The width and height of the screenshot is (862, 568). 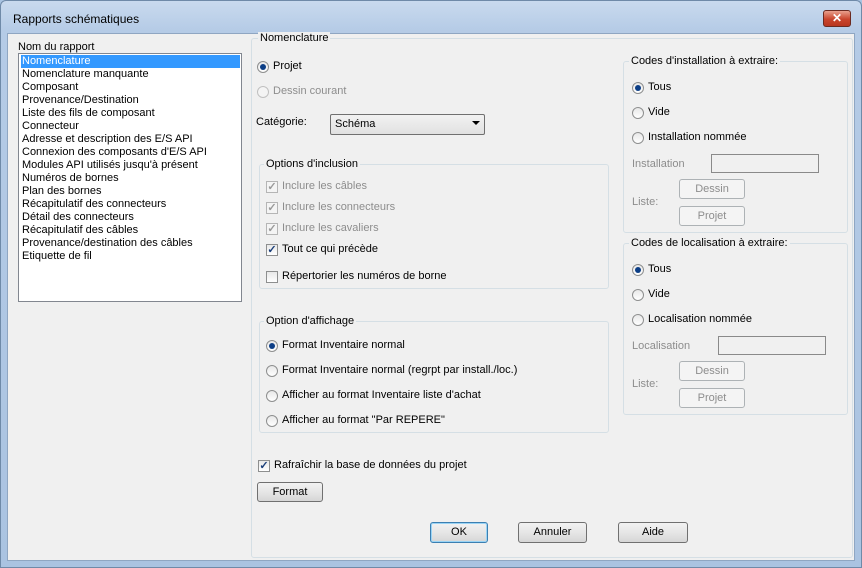 What do you see at coordinates (355, 124) in the screenshot?
I see `categorie-value: Schéma` at bounding box center [355, 124].